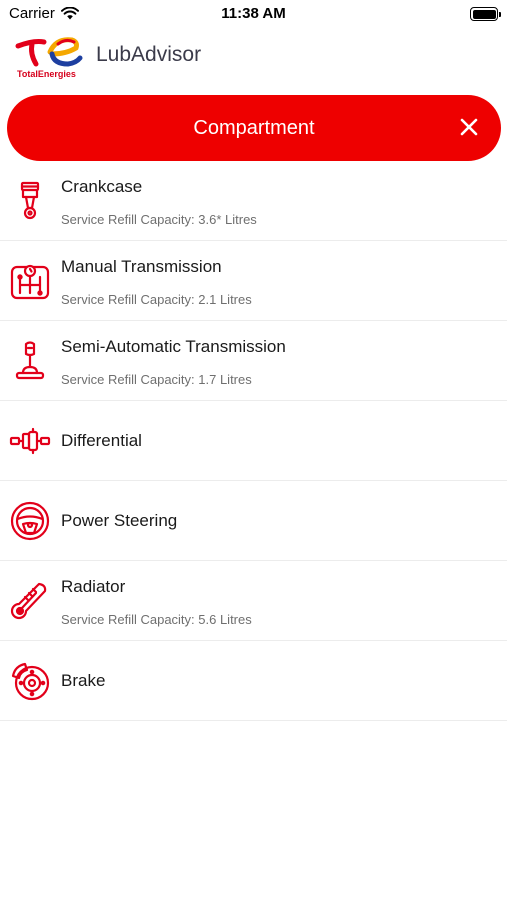  I want to click on close-button, so click(469, 127).